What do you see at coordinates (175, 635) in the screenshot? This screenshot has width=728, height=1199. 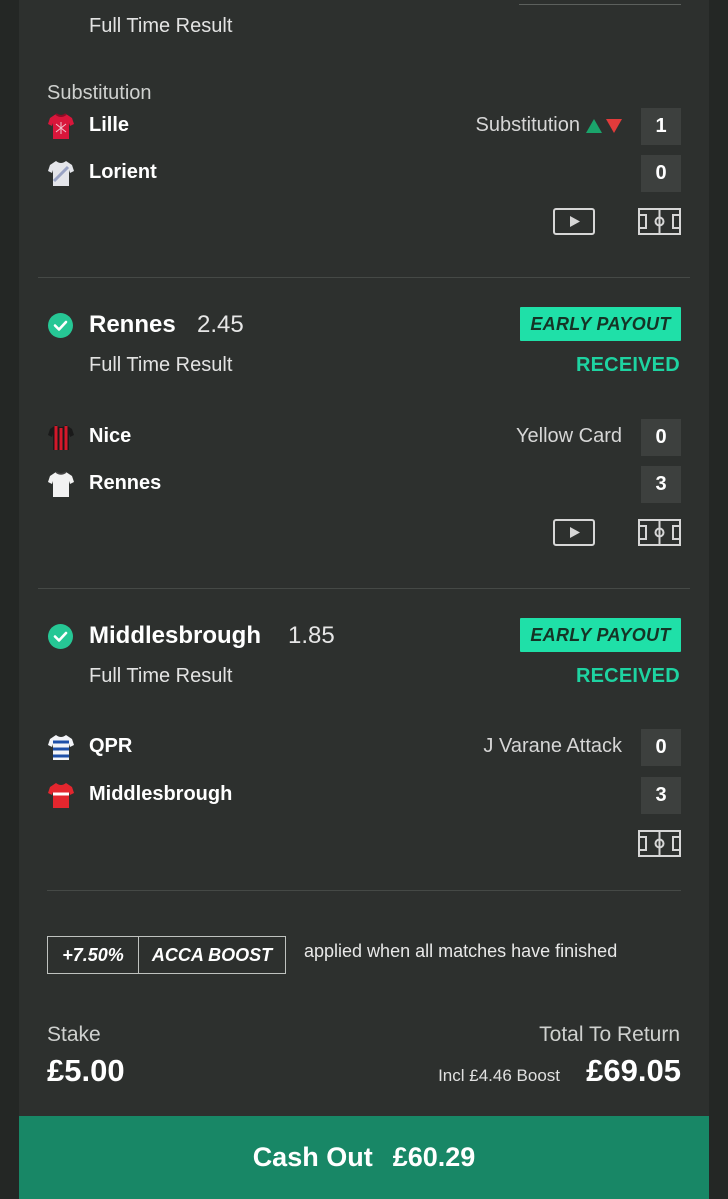 I see `selection-title: Middlesbrough` at bounding box center [175, 635].